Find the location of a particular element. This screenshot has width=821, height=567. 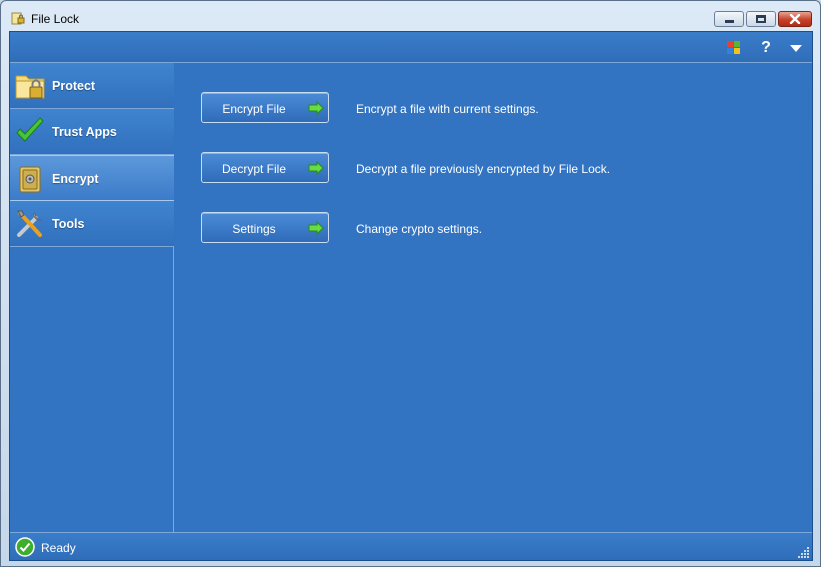

sidebar-item-label: Protect is located at coordinates (74, 86).